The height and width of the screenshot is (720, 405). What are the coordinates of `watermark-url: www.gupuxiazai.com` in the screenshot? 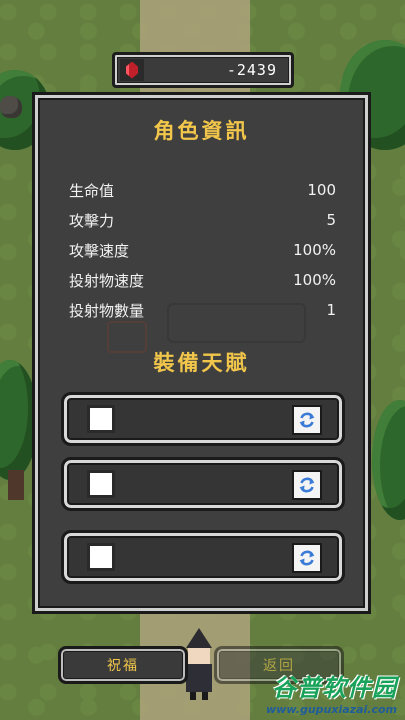 It's located at (331, 709).